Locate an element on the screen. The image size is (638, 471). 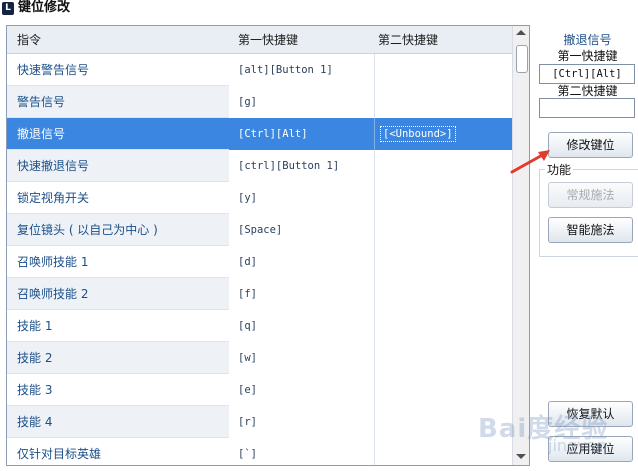
command-cell: 技能 3 is located at coordinates (35, 390).